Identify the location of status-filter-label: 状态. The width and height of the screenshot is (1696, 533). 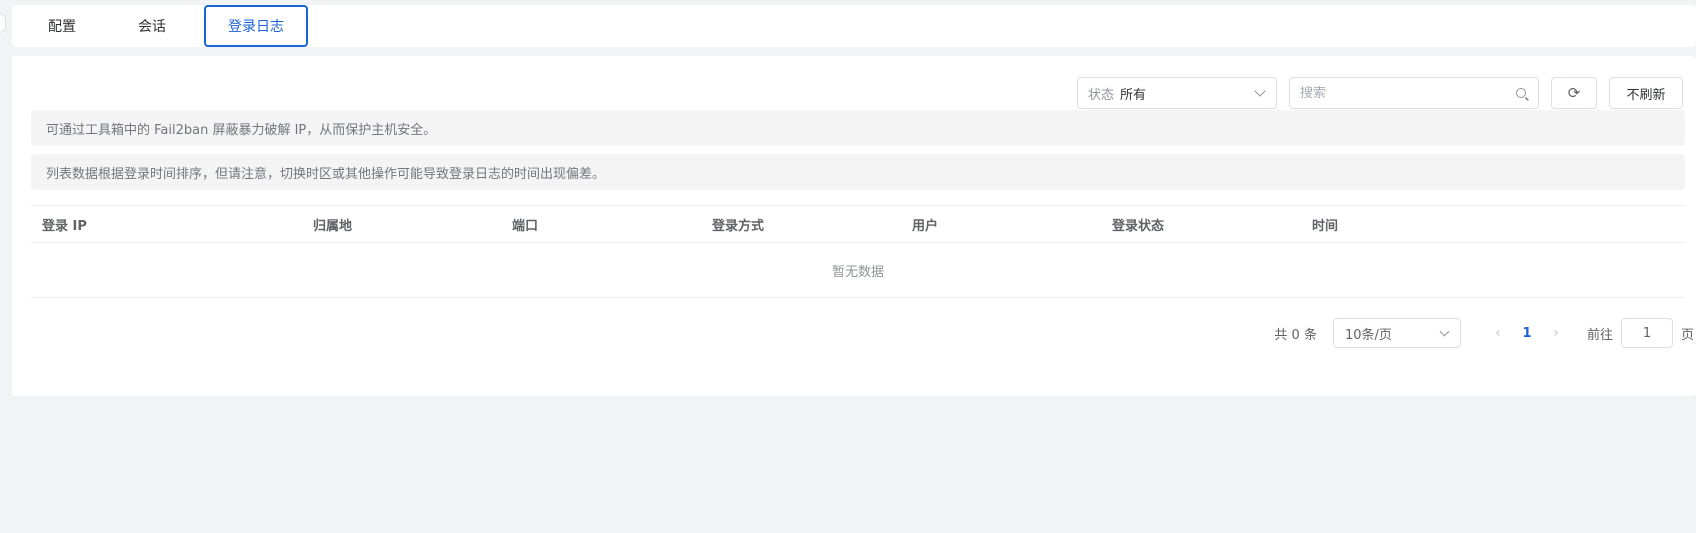
(1101, 95).